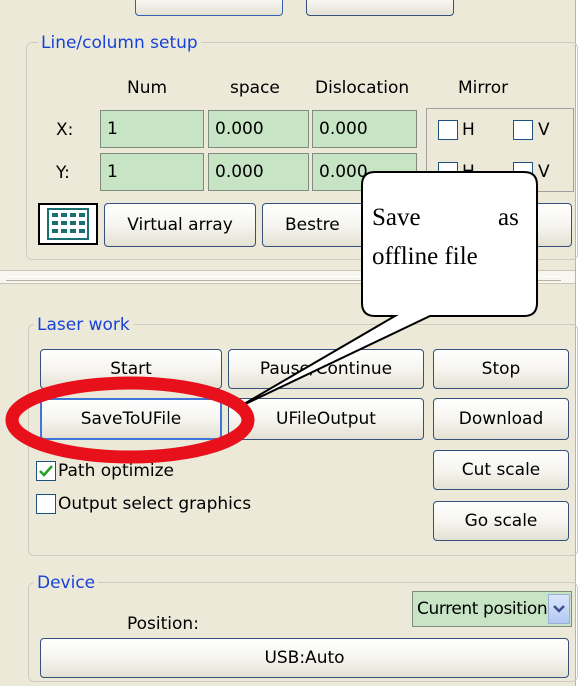 The height and width of the screenshot is (686, 582). I want to click on output-select-label: Output select graphics, so click(155, 504).